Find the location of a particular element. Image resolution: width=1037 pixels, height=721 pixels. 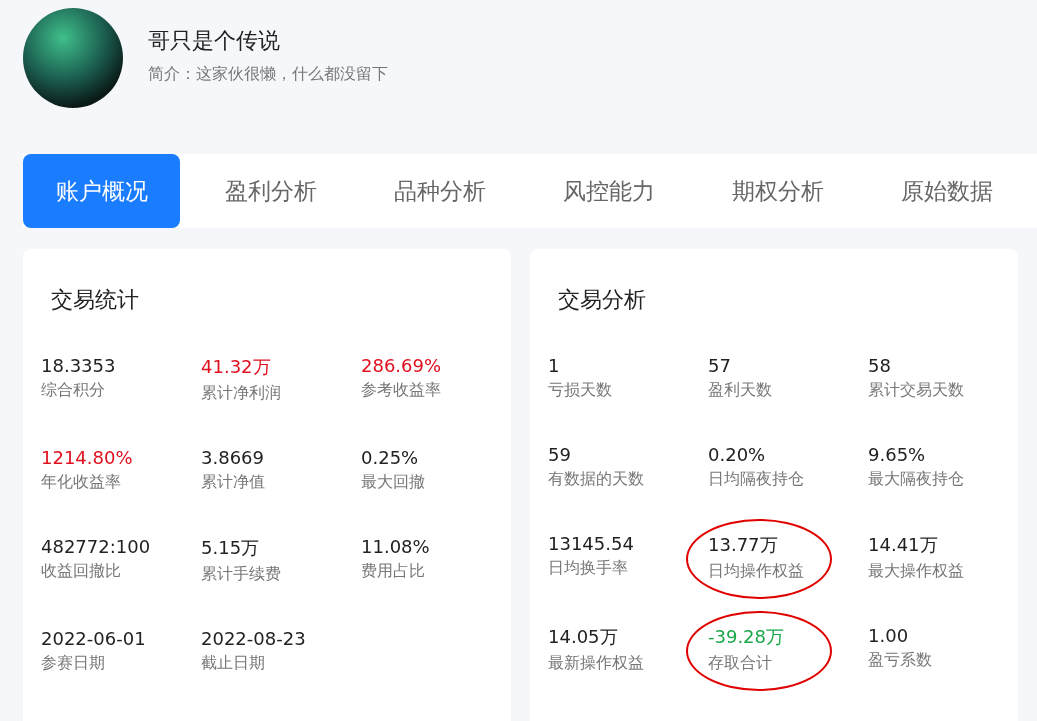

stat-value: 1 is located at coordinates (554, 365).